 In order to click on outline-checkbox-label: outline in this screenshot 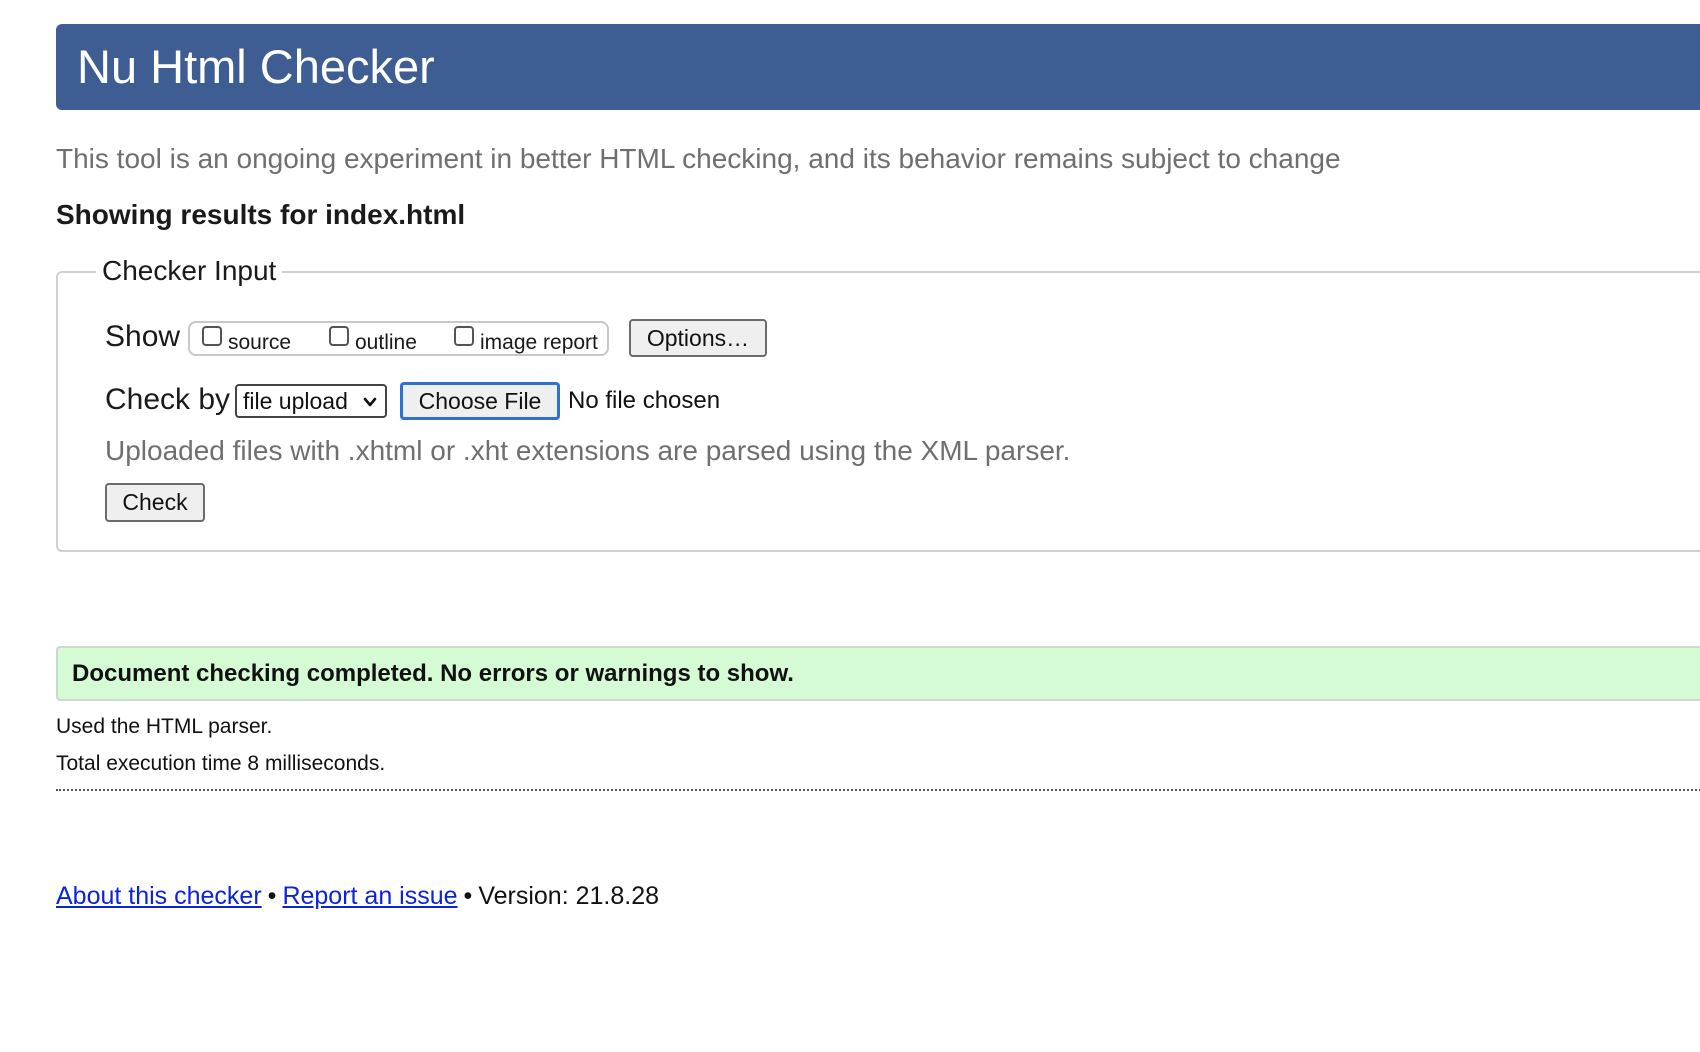, I will do `click(386, 342)`.